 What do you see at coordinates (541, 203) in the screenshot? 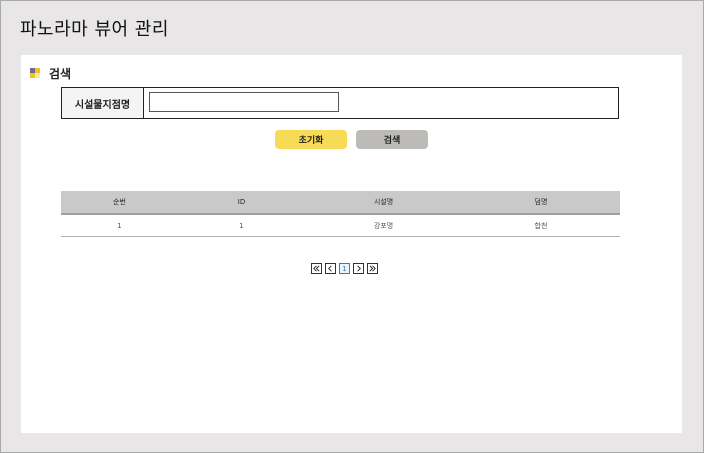
I see `column-header-dam-name: 덤명` at bounding box center [541, 203].